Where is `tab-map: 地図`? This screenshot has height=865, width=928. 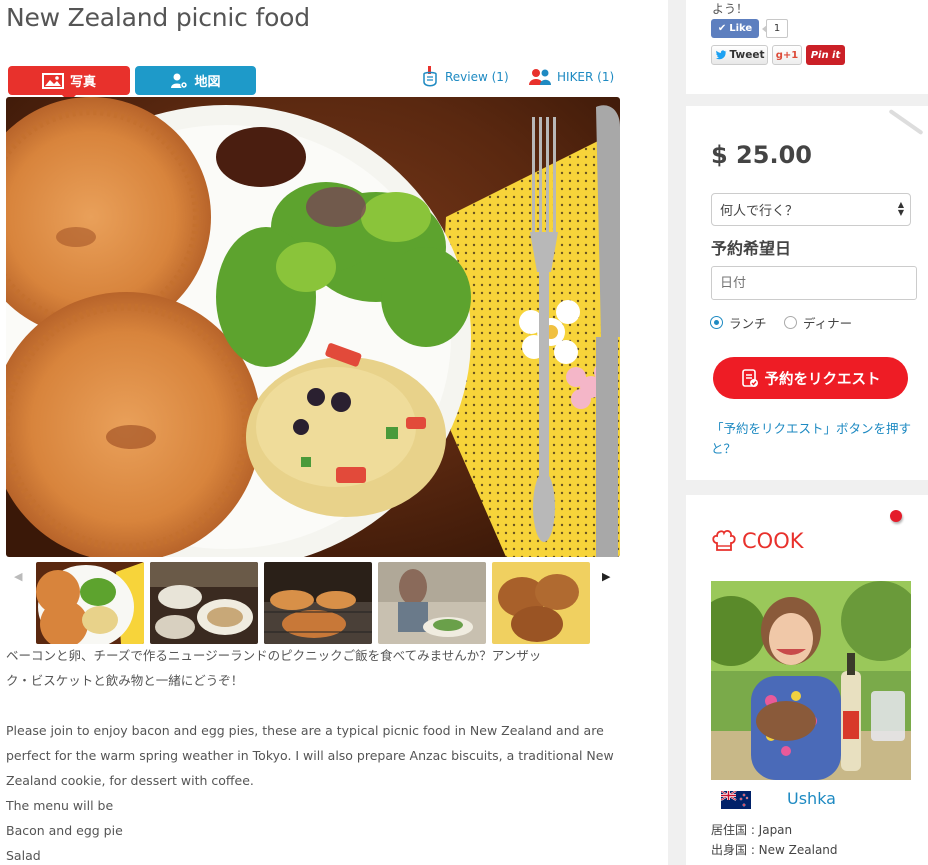
tab-map: 地図 is located at coordinates (195, 80).